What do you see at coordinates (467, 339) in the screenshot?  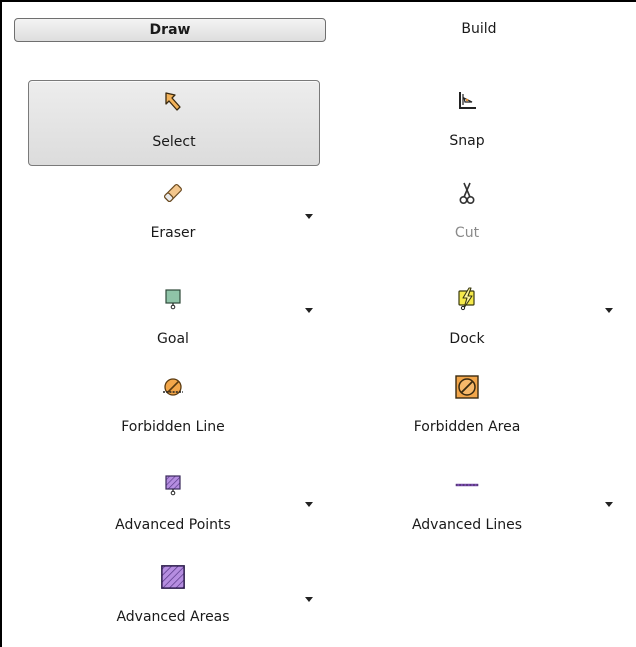 I see `dock-tool-label: Dock` at bounding box center [467, 339].